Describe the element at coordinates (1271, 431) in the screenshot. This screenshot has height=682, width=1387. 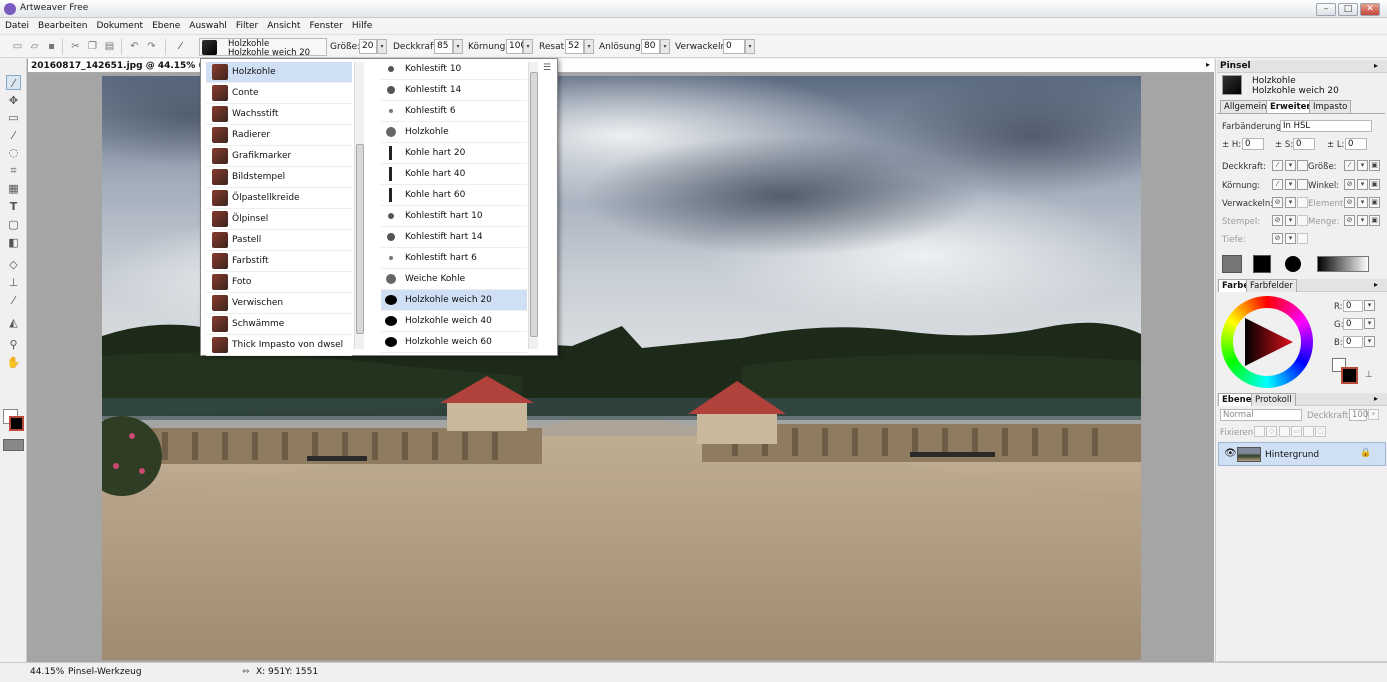
I see `lock-transparency-icon: ◇` at that location.